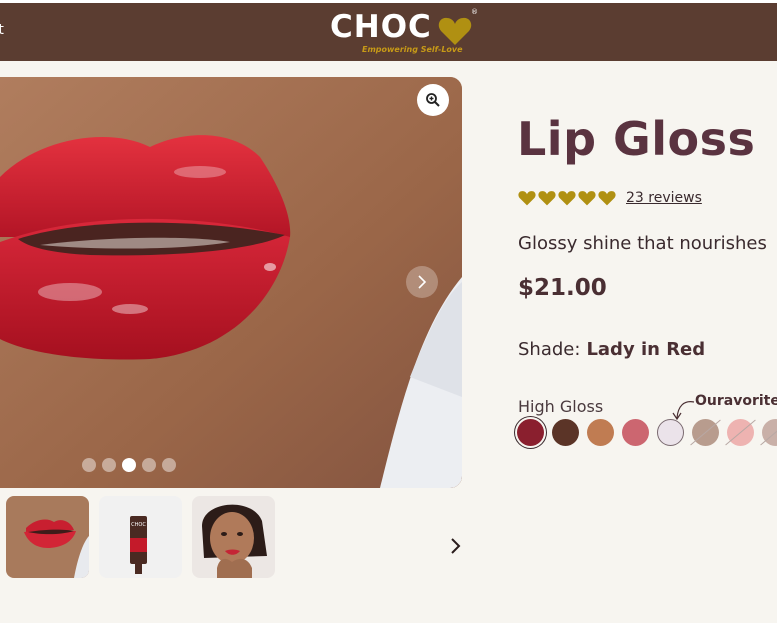 The height and width of the screenshot is (623, 777). I want to click on thumbnail-lips, so click(47, 537).